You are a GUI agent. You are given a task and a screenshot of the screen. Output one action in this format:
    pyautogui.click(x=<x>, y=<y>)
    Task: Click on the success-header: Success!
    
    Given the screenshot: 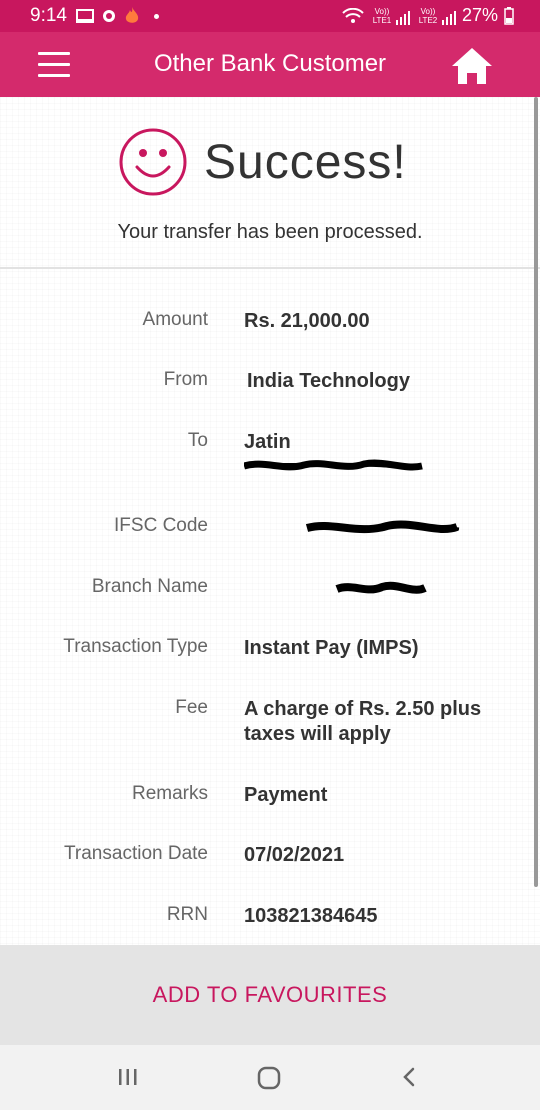 What is the action you would take?
    pyautogui.click(x=262, y=162)
    